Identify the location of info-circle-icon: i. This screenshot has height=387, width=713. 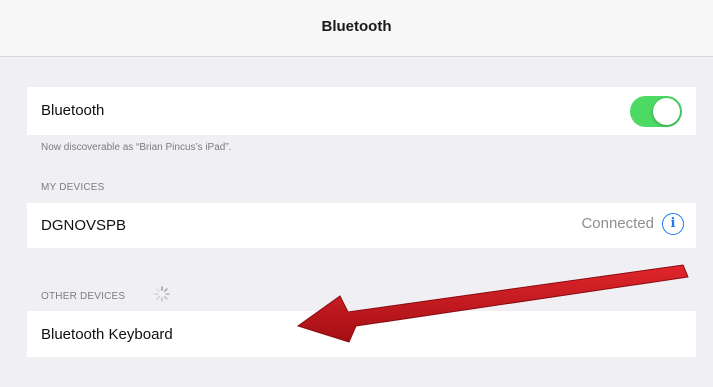
(673, 224).